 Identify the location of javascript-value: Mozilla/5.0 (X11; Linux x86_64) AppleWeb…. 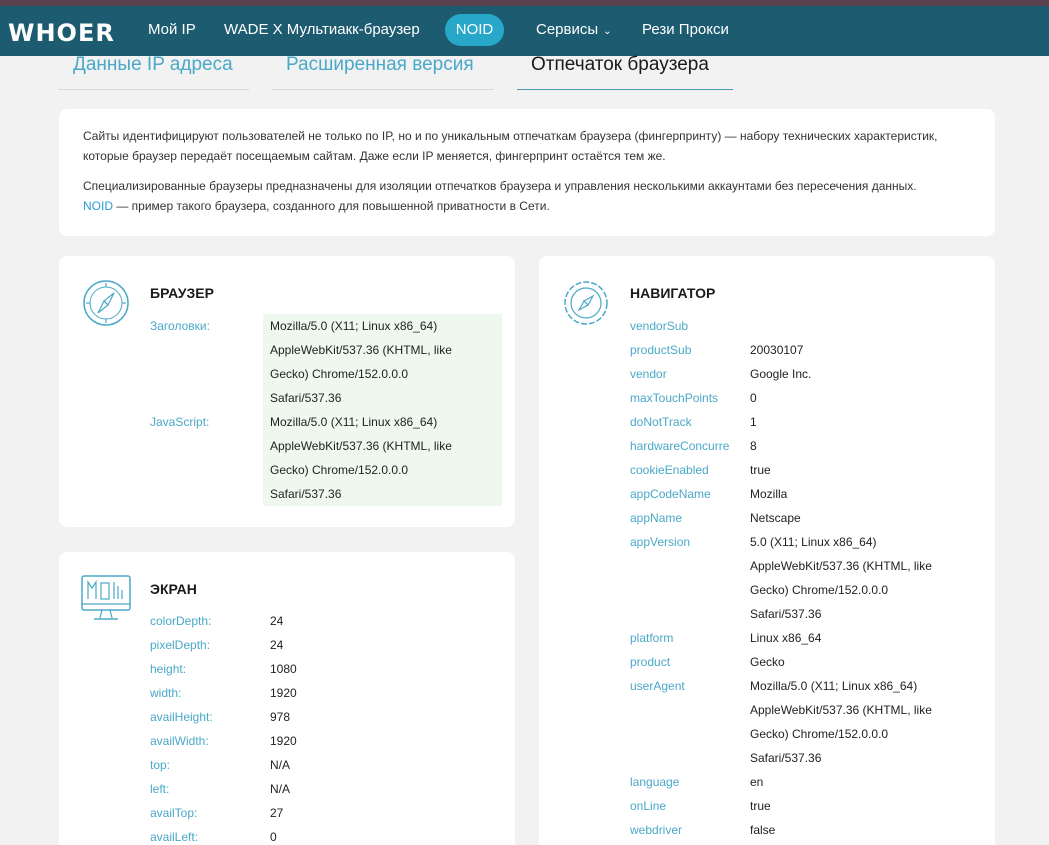
(361, 458).